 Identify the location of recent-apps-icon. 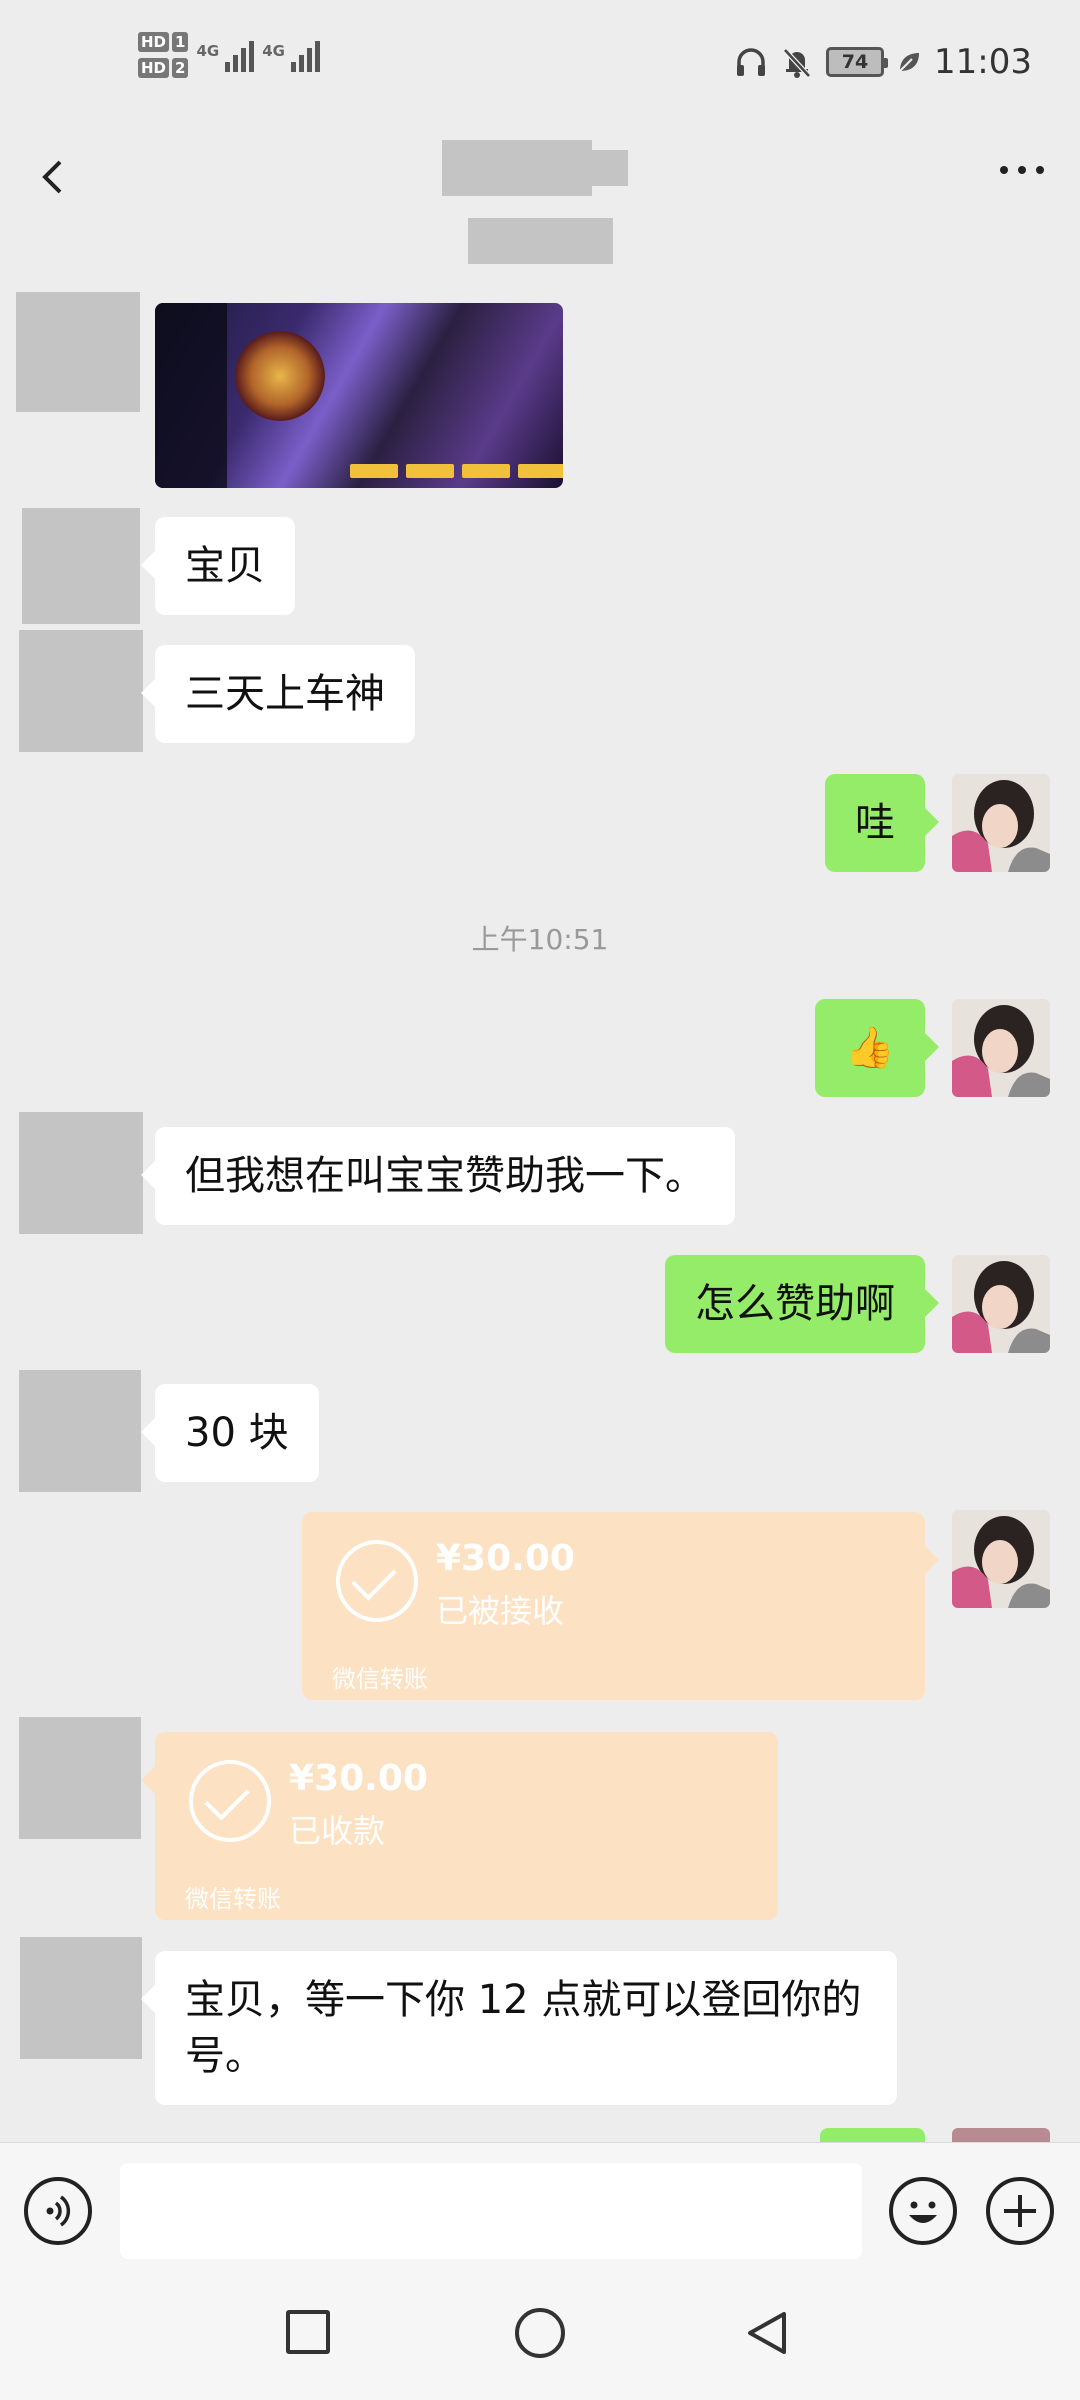
(308, 2332).